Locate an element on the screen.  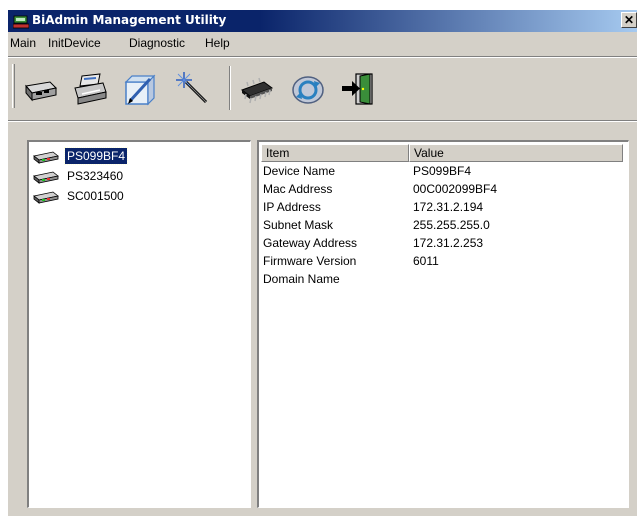
exit-door-icon is located at coordinates (357, 89).